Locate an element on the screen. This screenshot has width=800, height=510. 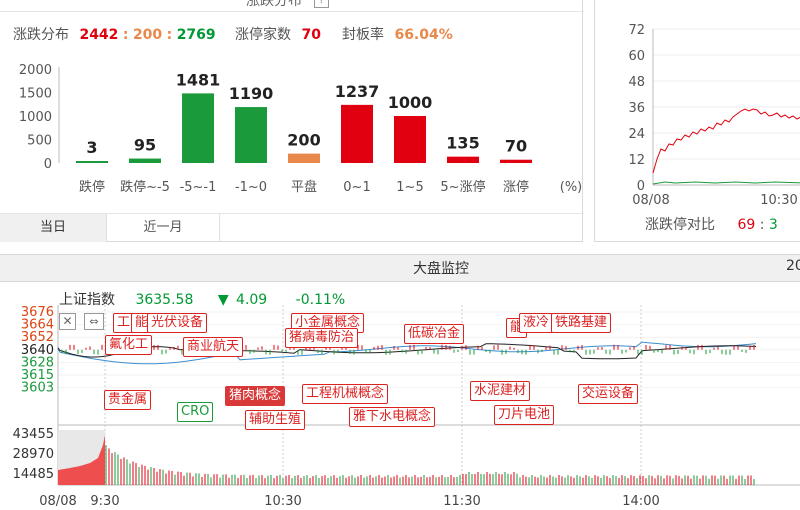
x-tick-label: 跌停~-5 is located at coordinates (145, 187).